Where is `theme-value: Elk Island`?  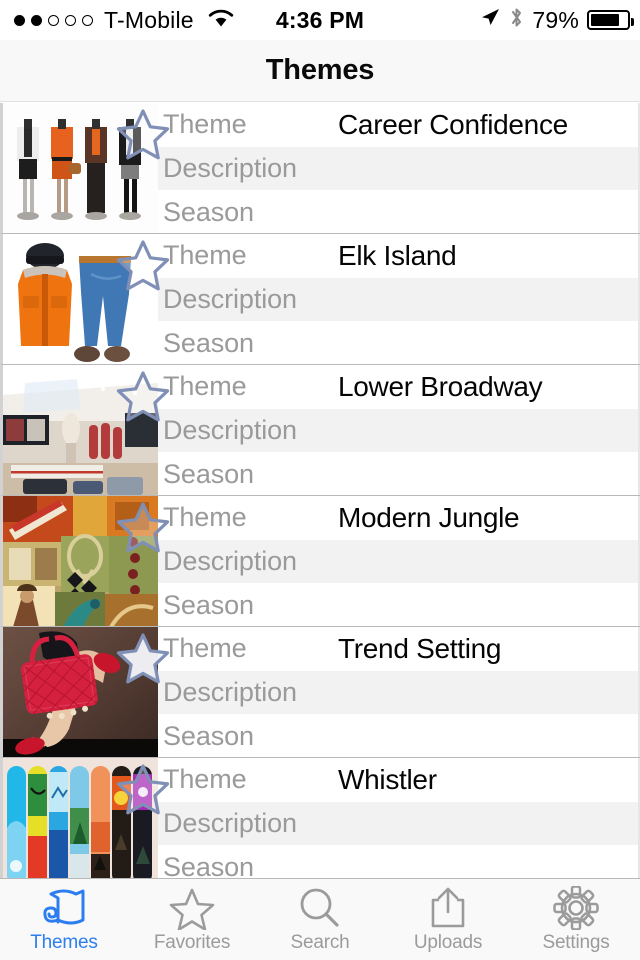 theme-value: Elk Island is located at coordinates (397, 255).